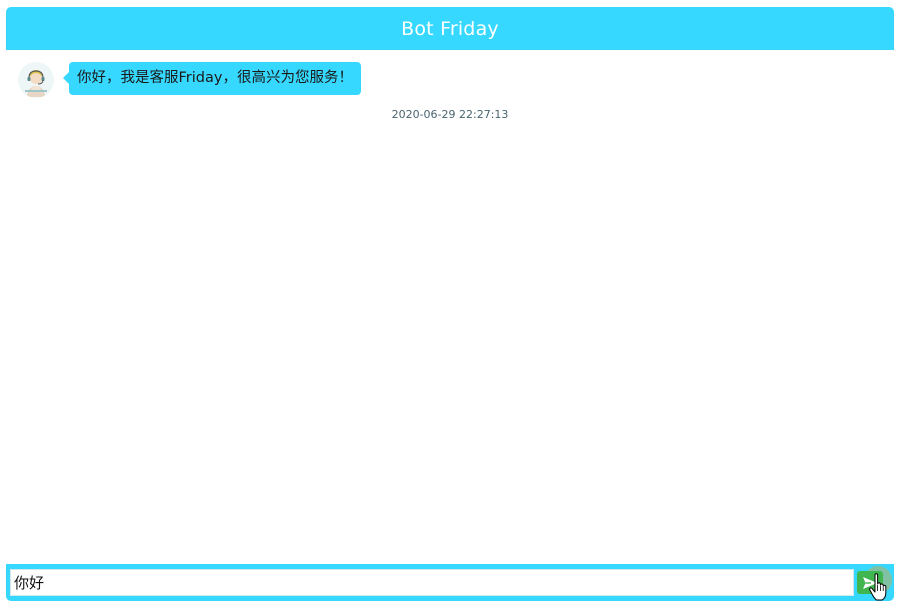  Describe the element at coordinates (212, 78) in the screenshot. I see `message-bubble: 你好，我是客服Friday，很高兴为您服务！` at that location.